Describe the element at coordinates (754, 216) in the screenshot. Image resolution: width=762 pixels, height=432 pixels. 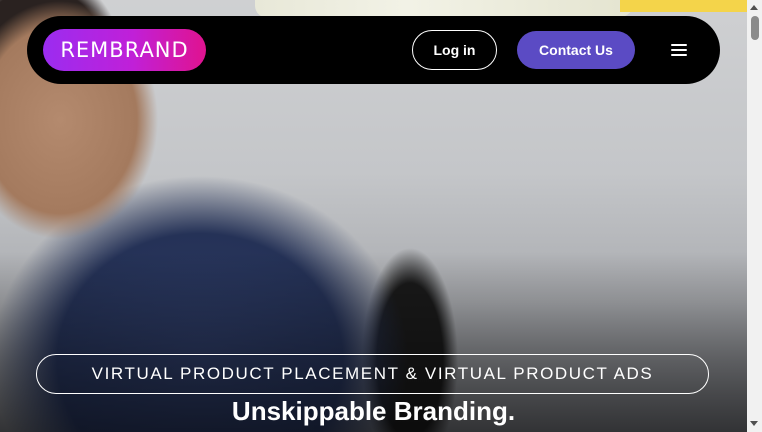
I see `page-scrollbar` at that location.